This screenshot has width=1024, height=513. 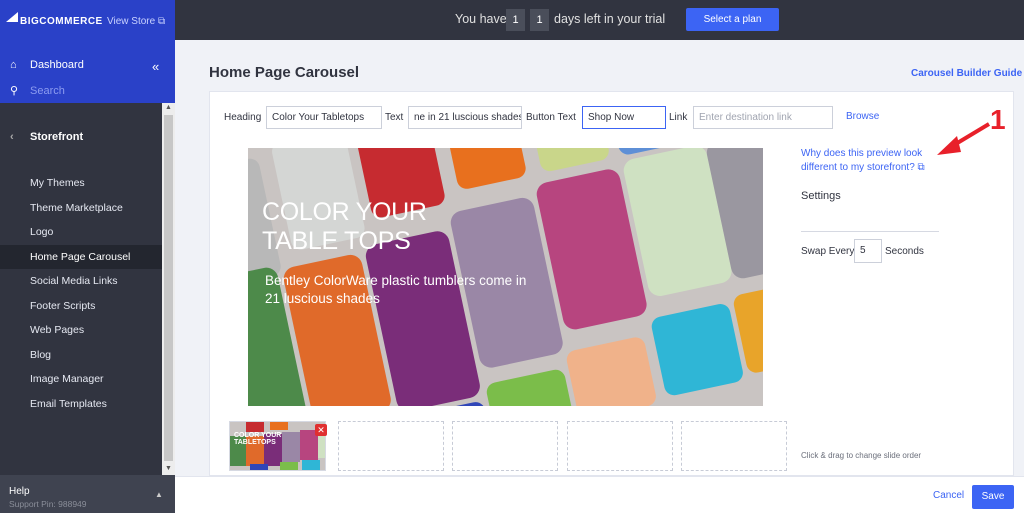 I want to click on heading-input: Color Your Tabletops, so click(x=324, y=117).